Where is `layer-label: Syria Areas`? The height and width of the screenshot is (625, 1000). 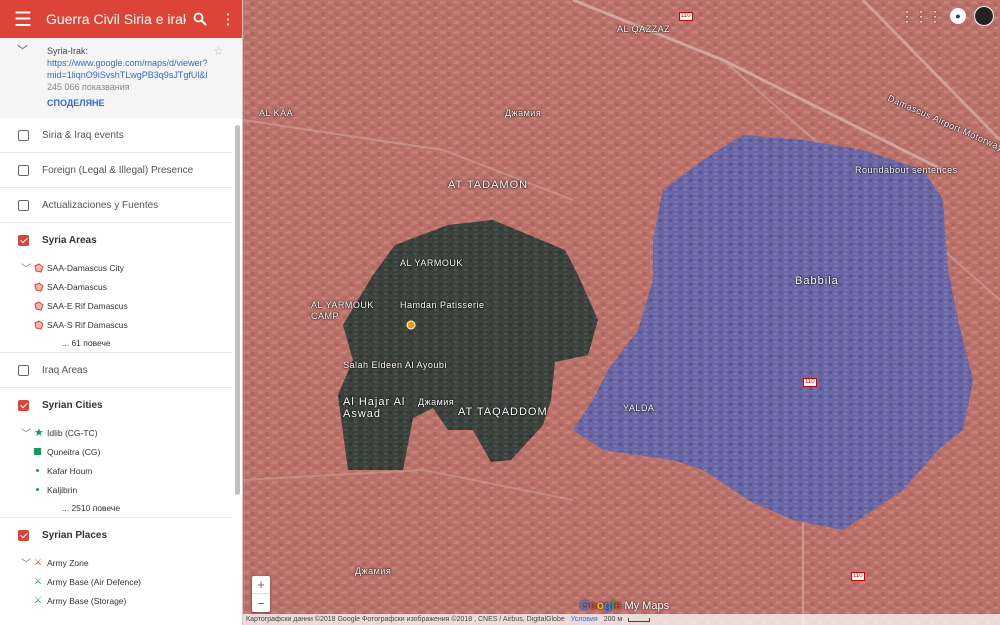 layer-label: Syria Areas is located at coordinates (69, 240).